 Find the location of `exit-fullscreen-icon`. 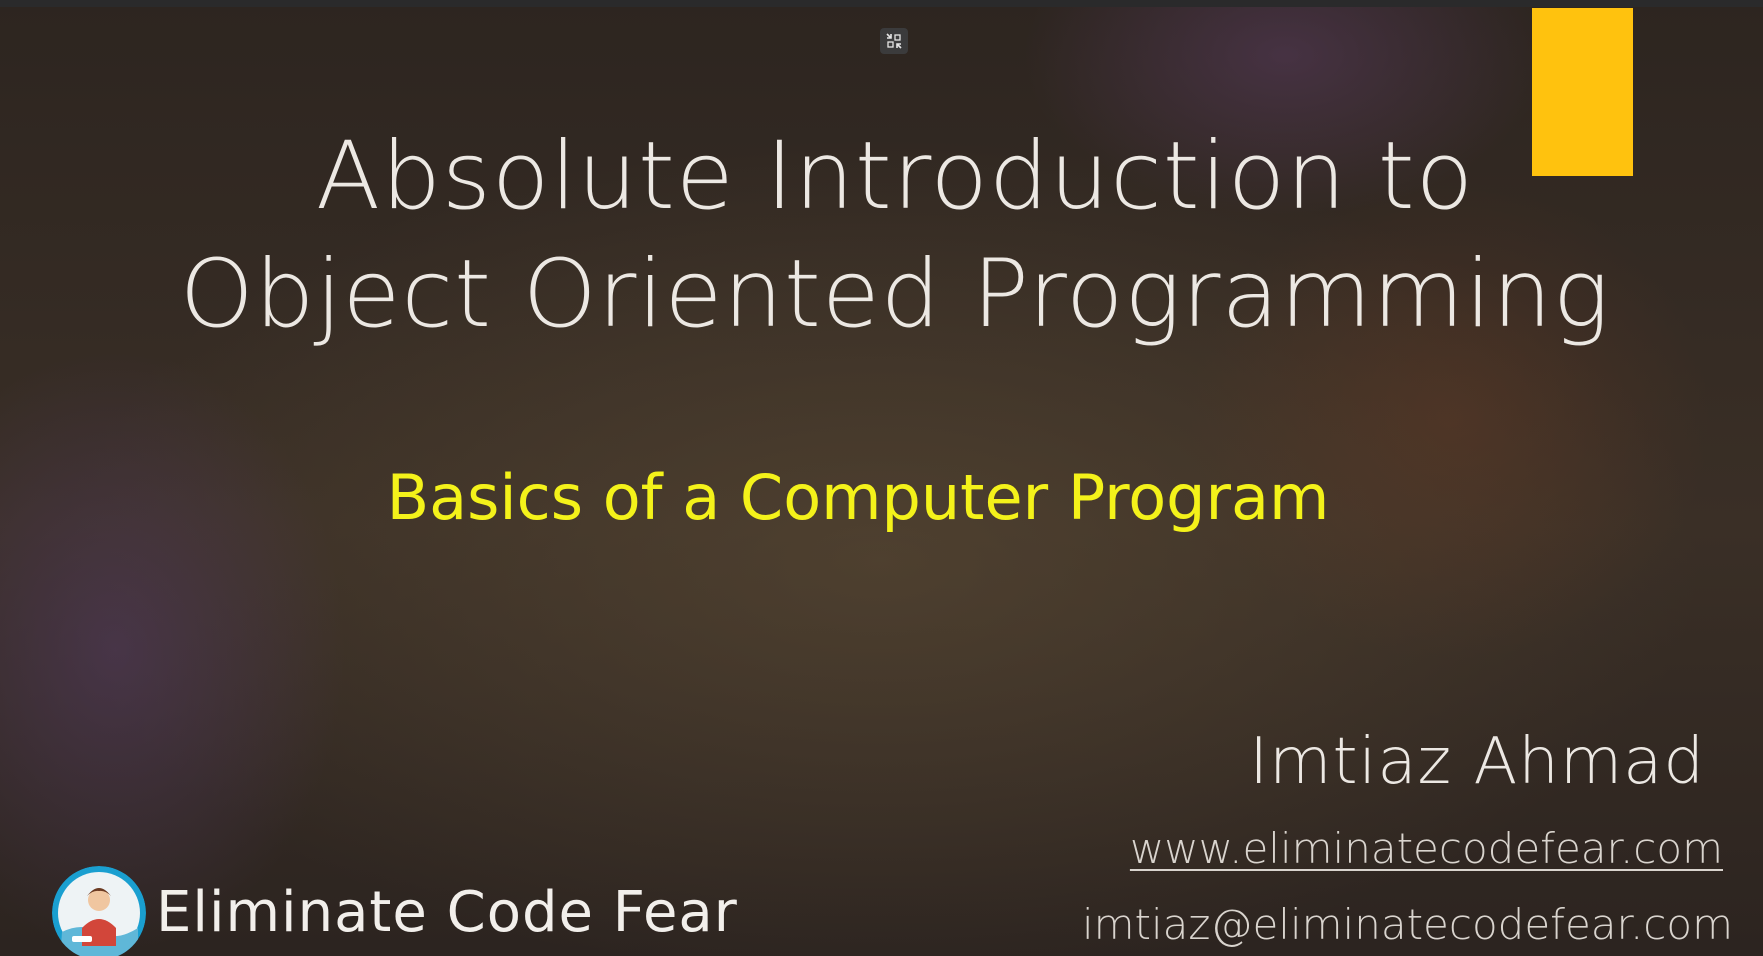

exit-fullscreen-icon is located at coordinates (894, 41).